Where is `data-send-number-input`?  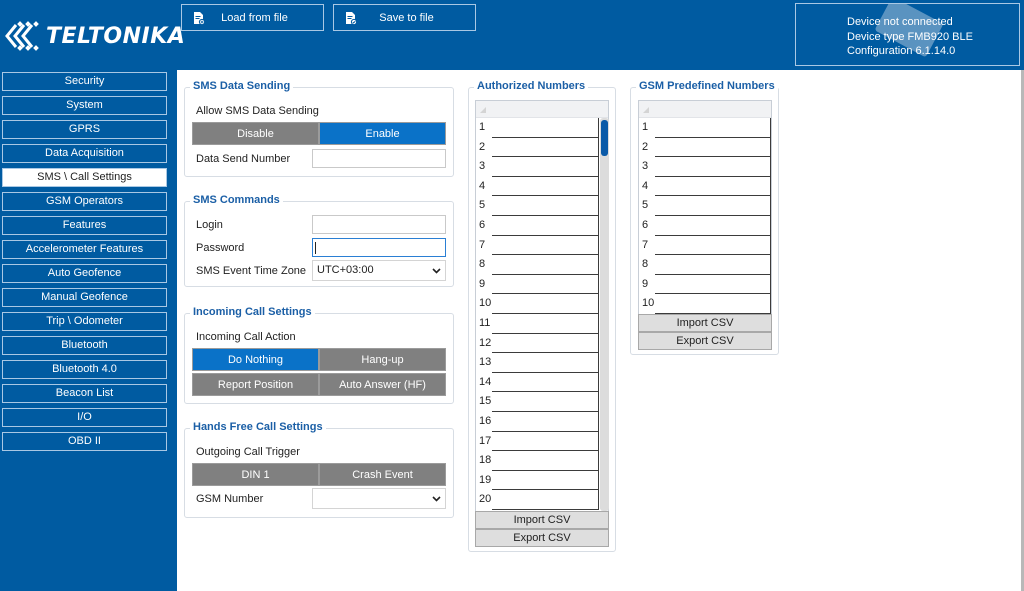
data-send-number-input is located at coordinates (379, 158).